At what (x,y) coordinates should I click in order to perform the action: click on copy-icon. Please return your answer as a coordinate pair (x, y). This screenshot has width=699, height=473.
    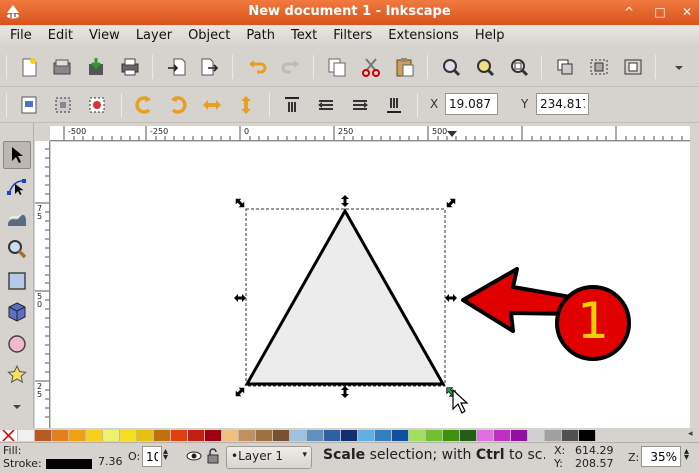
    Looking at the image, I should click on (337, 67).